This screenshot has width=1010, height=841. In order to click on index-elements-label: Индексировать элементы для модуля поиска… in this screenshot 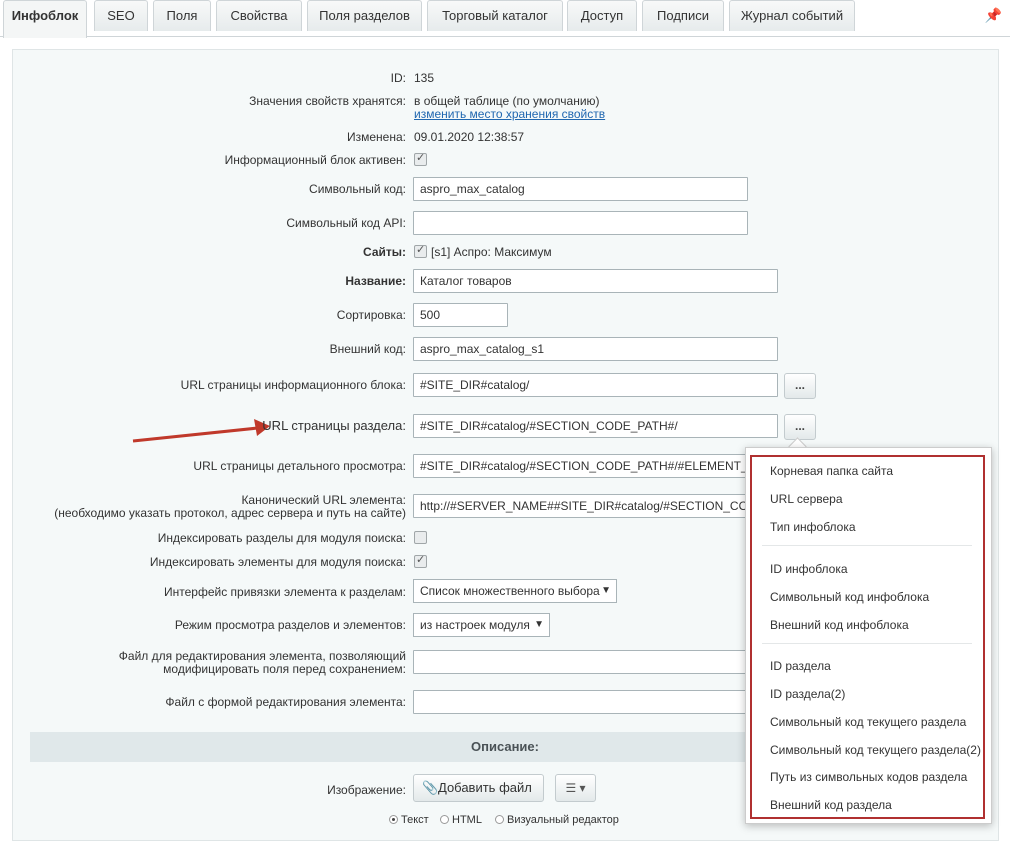, I will do `click(277, 562)`.